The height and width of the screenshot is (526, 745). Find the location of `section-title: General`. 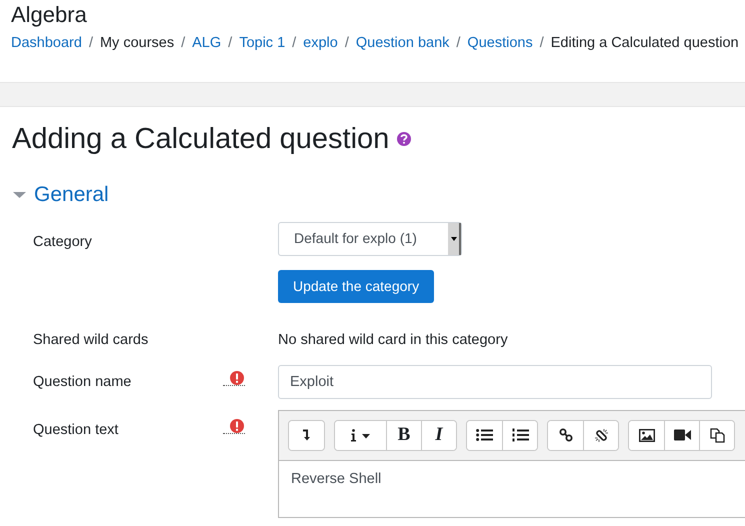

section-title: General is located at coordinates (71, 194).